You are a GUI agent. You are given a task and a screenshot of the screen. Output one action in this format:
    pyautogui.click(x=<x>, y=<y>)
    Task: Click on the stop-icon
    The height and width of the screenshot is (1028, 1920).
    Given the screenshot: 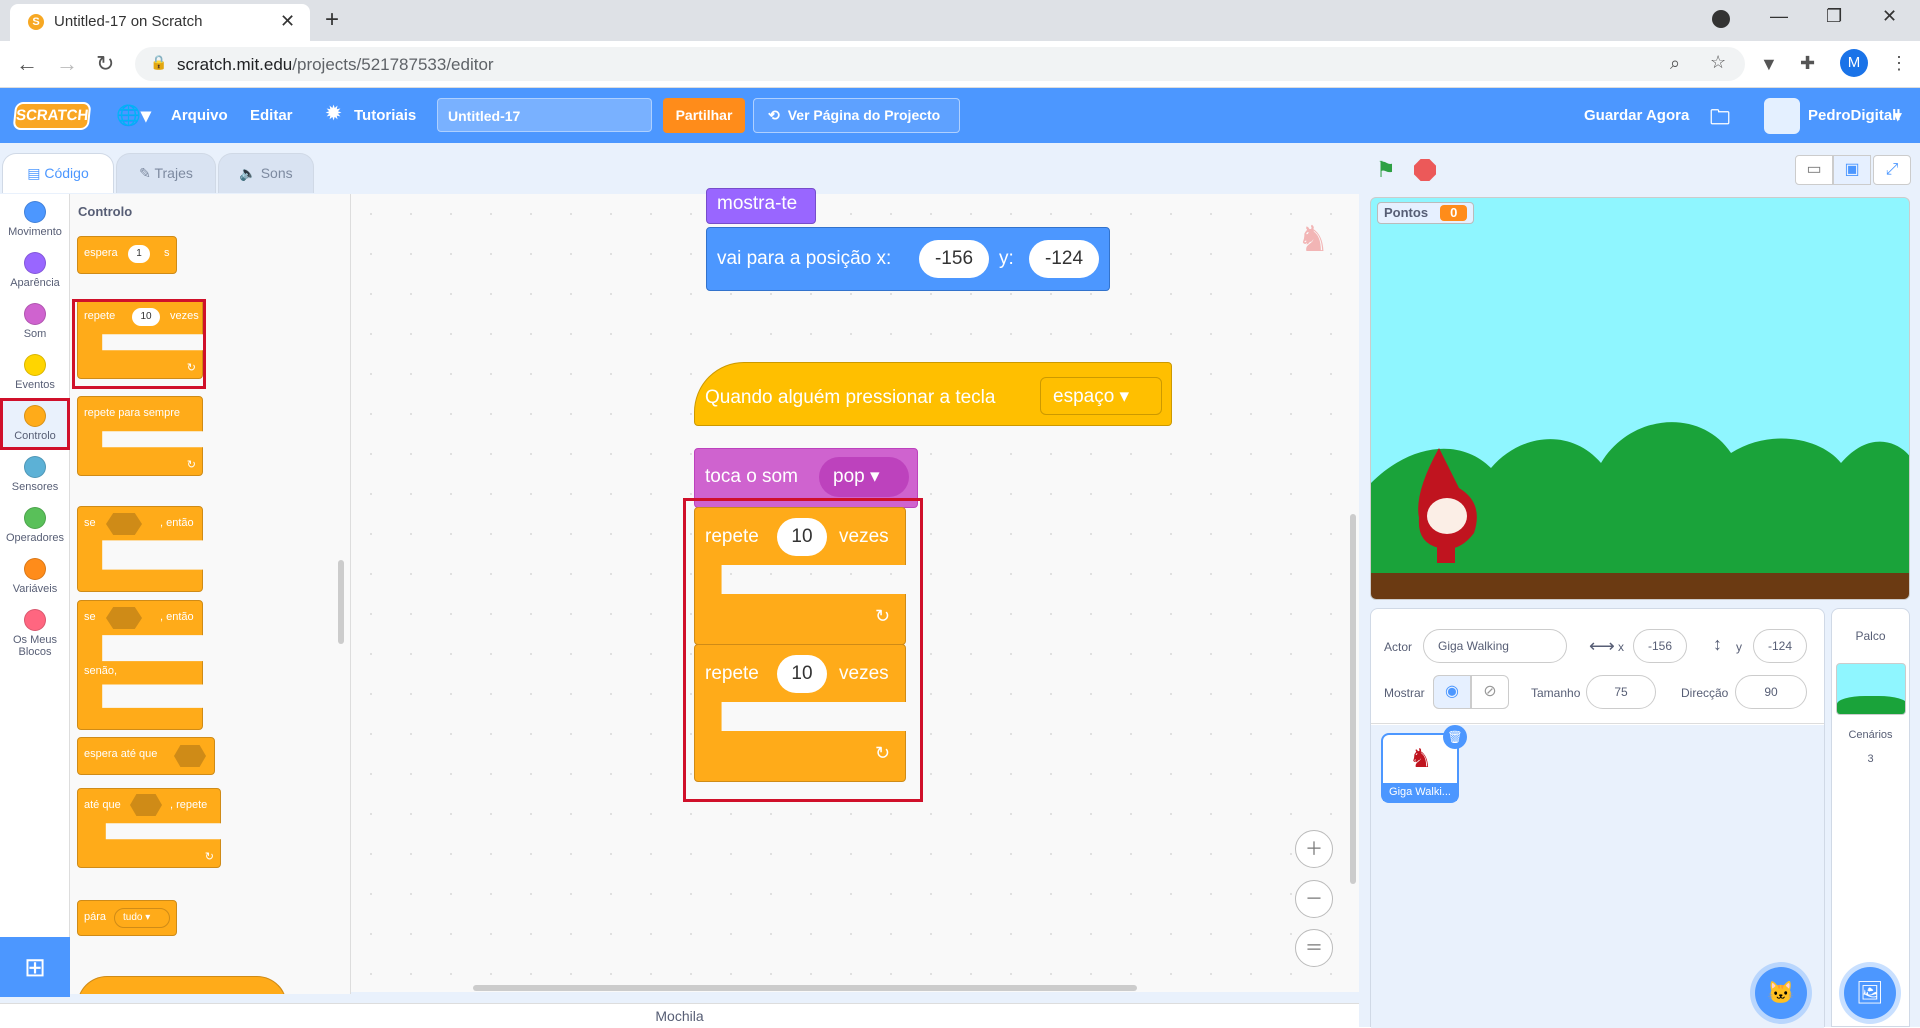 What is the action you would take?
    pyautogui.click(x=1425, y=170)
    